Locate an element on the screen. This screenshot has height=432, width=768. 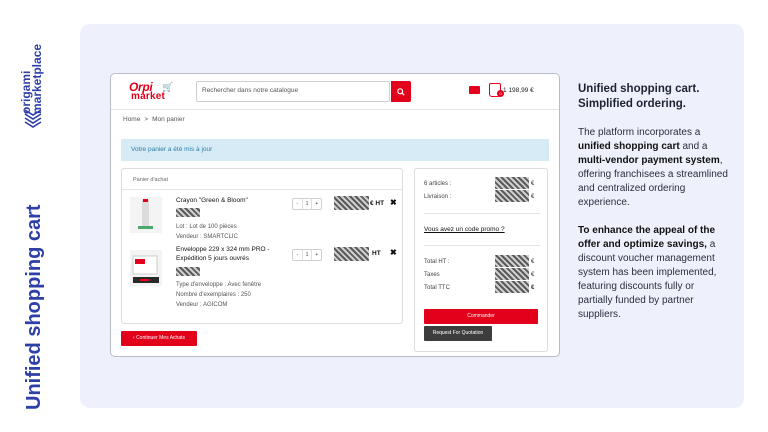
search-icon is located at coordinates (401, 92).